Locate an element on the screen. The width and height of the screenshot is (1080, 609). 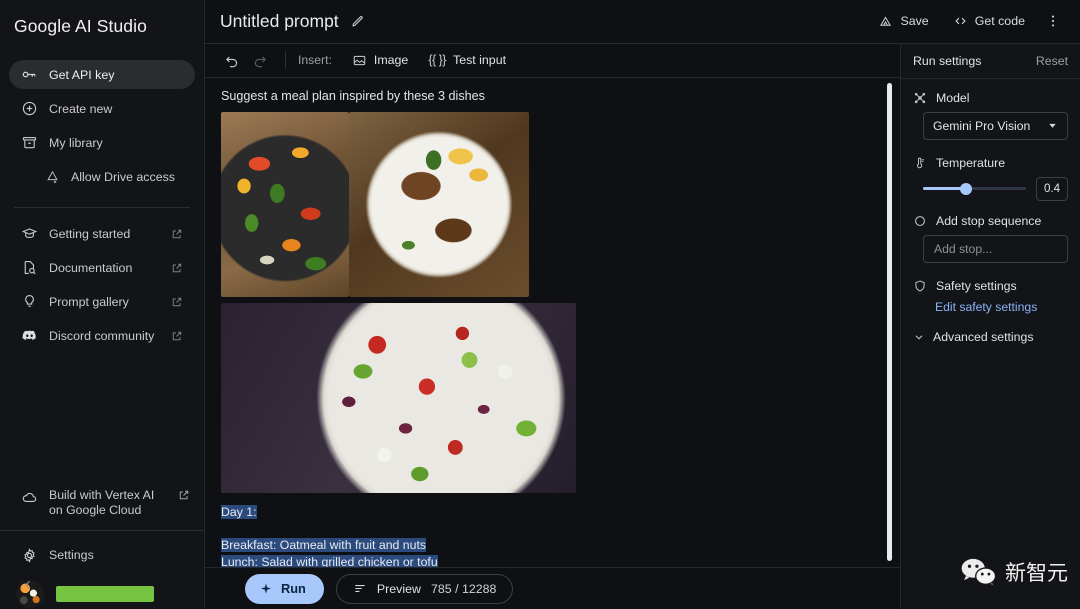
advanced-settings-toggle: Advanced settings is located at coordinates (990, 337).